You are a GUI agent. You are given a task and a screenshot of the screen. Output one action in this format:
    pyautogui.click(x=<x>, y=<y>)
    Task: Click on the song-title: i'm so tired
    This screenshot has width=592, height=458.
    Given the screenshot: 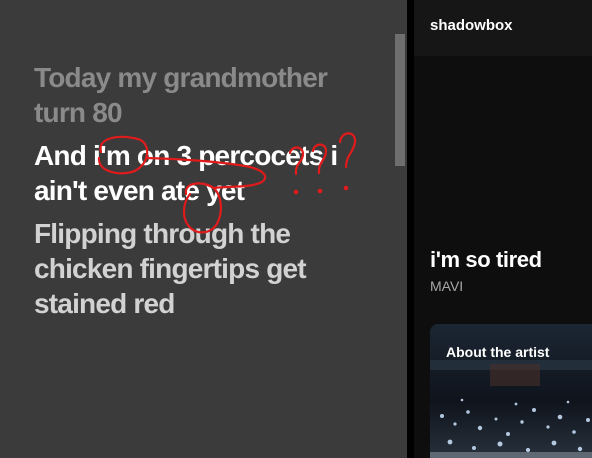 What is the action you would take?
    pyautogui.click(x=486, y=260)
    